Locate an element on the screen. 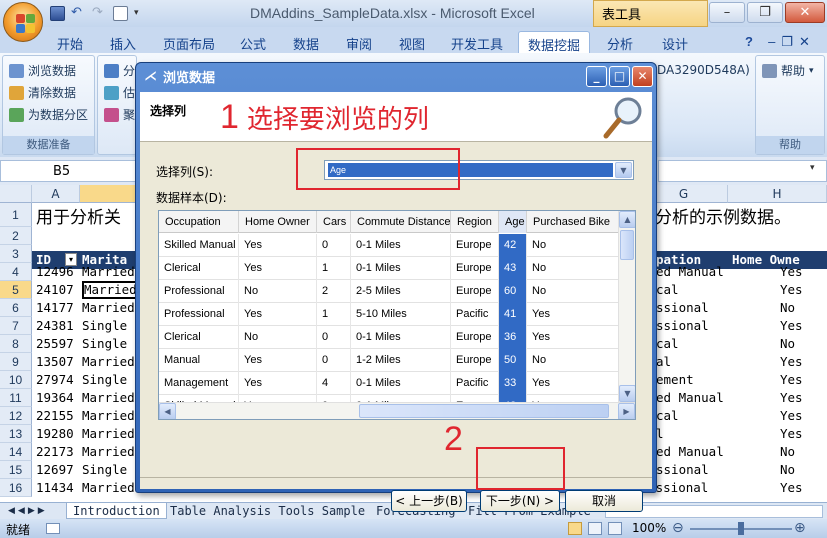  cell-id: 24107 is located at coordinates (58, 290).